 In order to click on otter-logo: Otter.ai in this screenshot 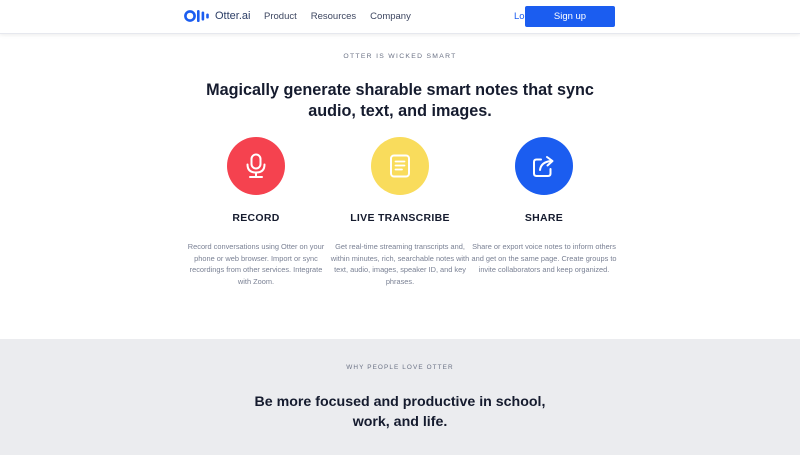, I will do `click(217, 16)`.